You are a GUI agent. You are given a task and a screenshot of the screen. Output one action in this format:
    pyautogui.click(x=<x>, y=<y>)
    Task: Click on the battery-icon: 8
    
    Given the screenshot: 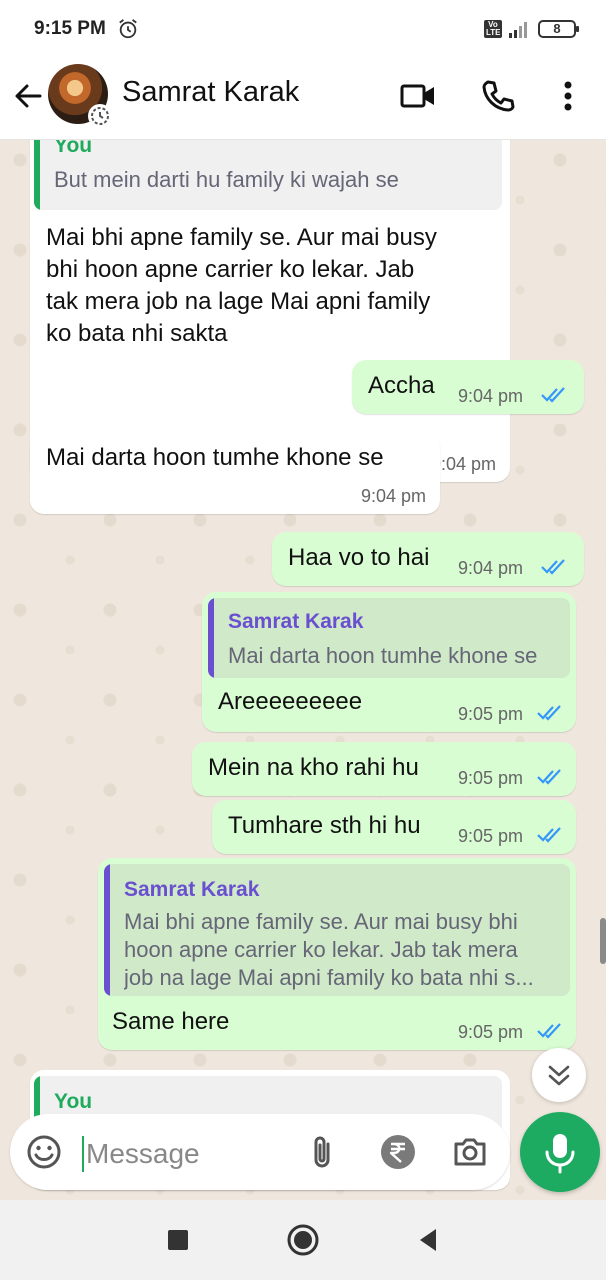 What is the action you would take?
    pyautogui.click(x=558, y=29)
    